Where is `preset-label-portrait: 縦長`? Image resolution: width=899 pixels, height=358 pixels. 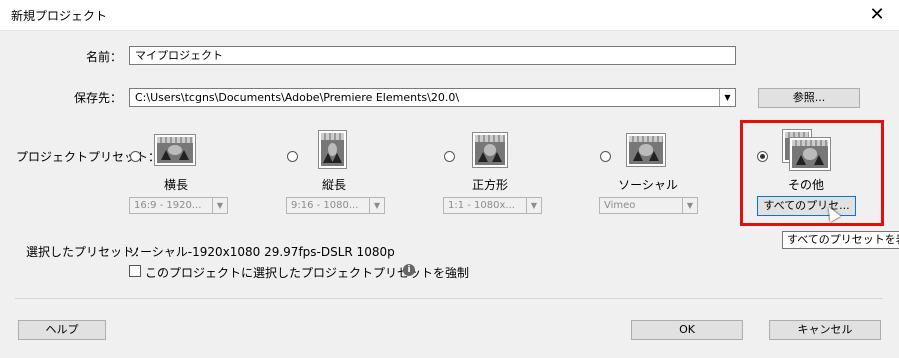
preset-label-portrait: 縦長 is located at coordinates (333, 185).